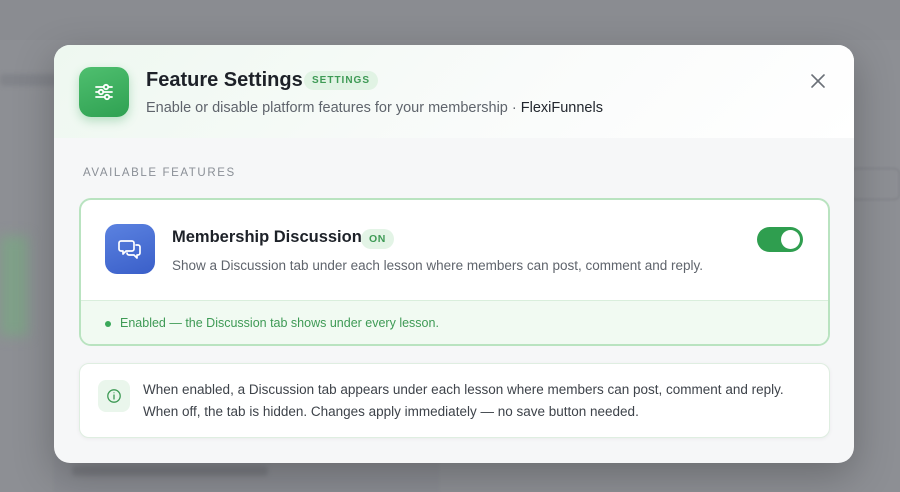  What do you see at coordinates (159, 173) in the screenshot?
I see `section-label: AVAILABLE FEATURES` at bounding box center [159, 173].